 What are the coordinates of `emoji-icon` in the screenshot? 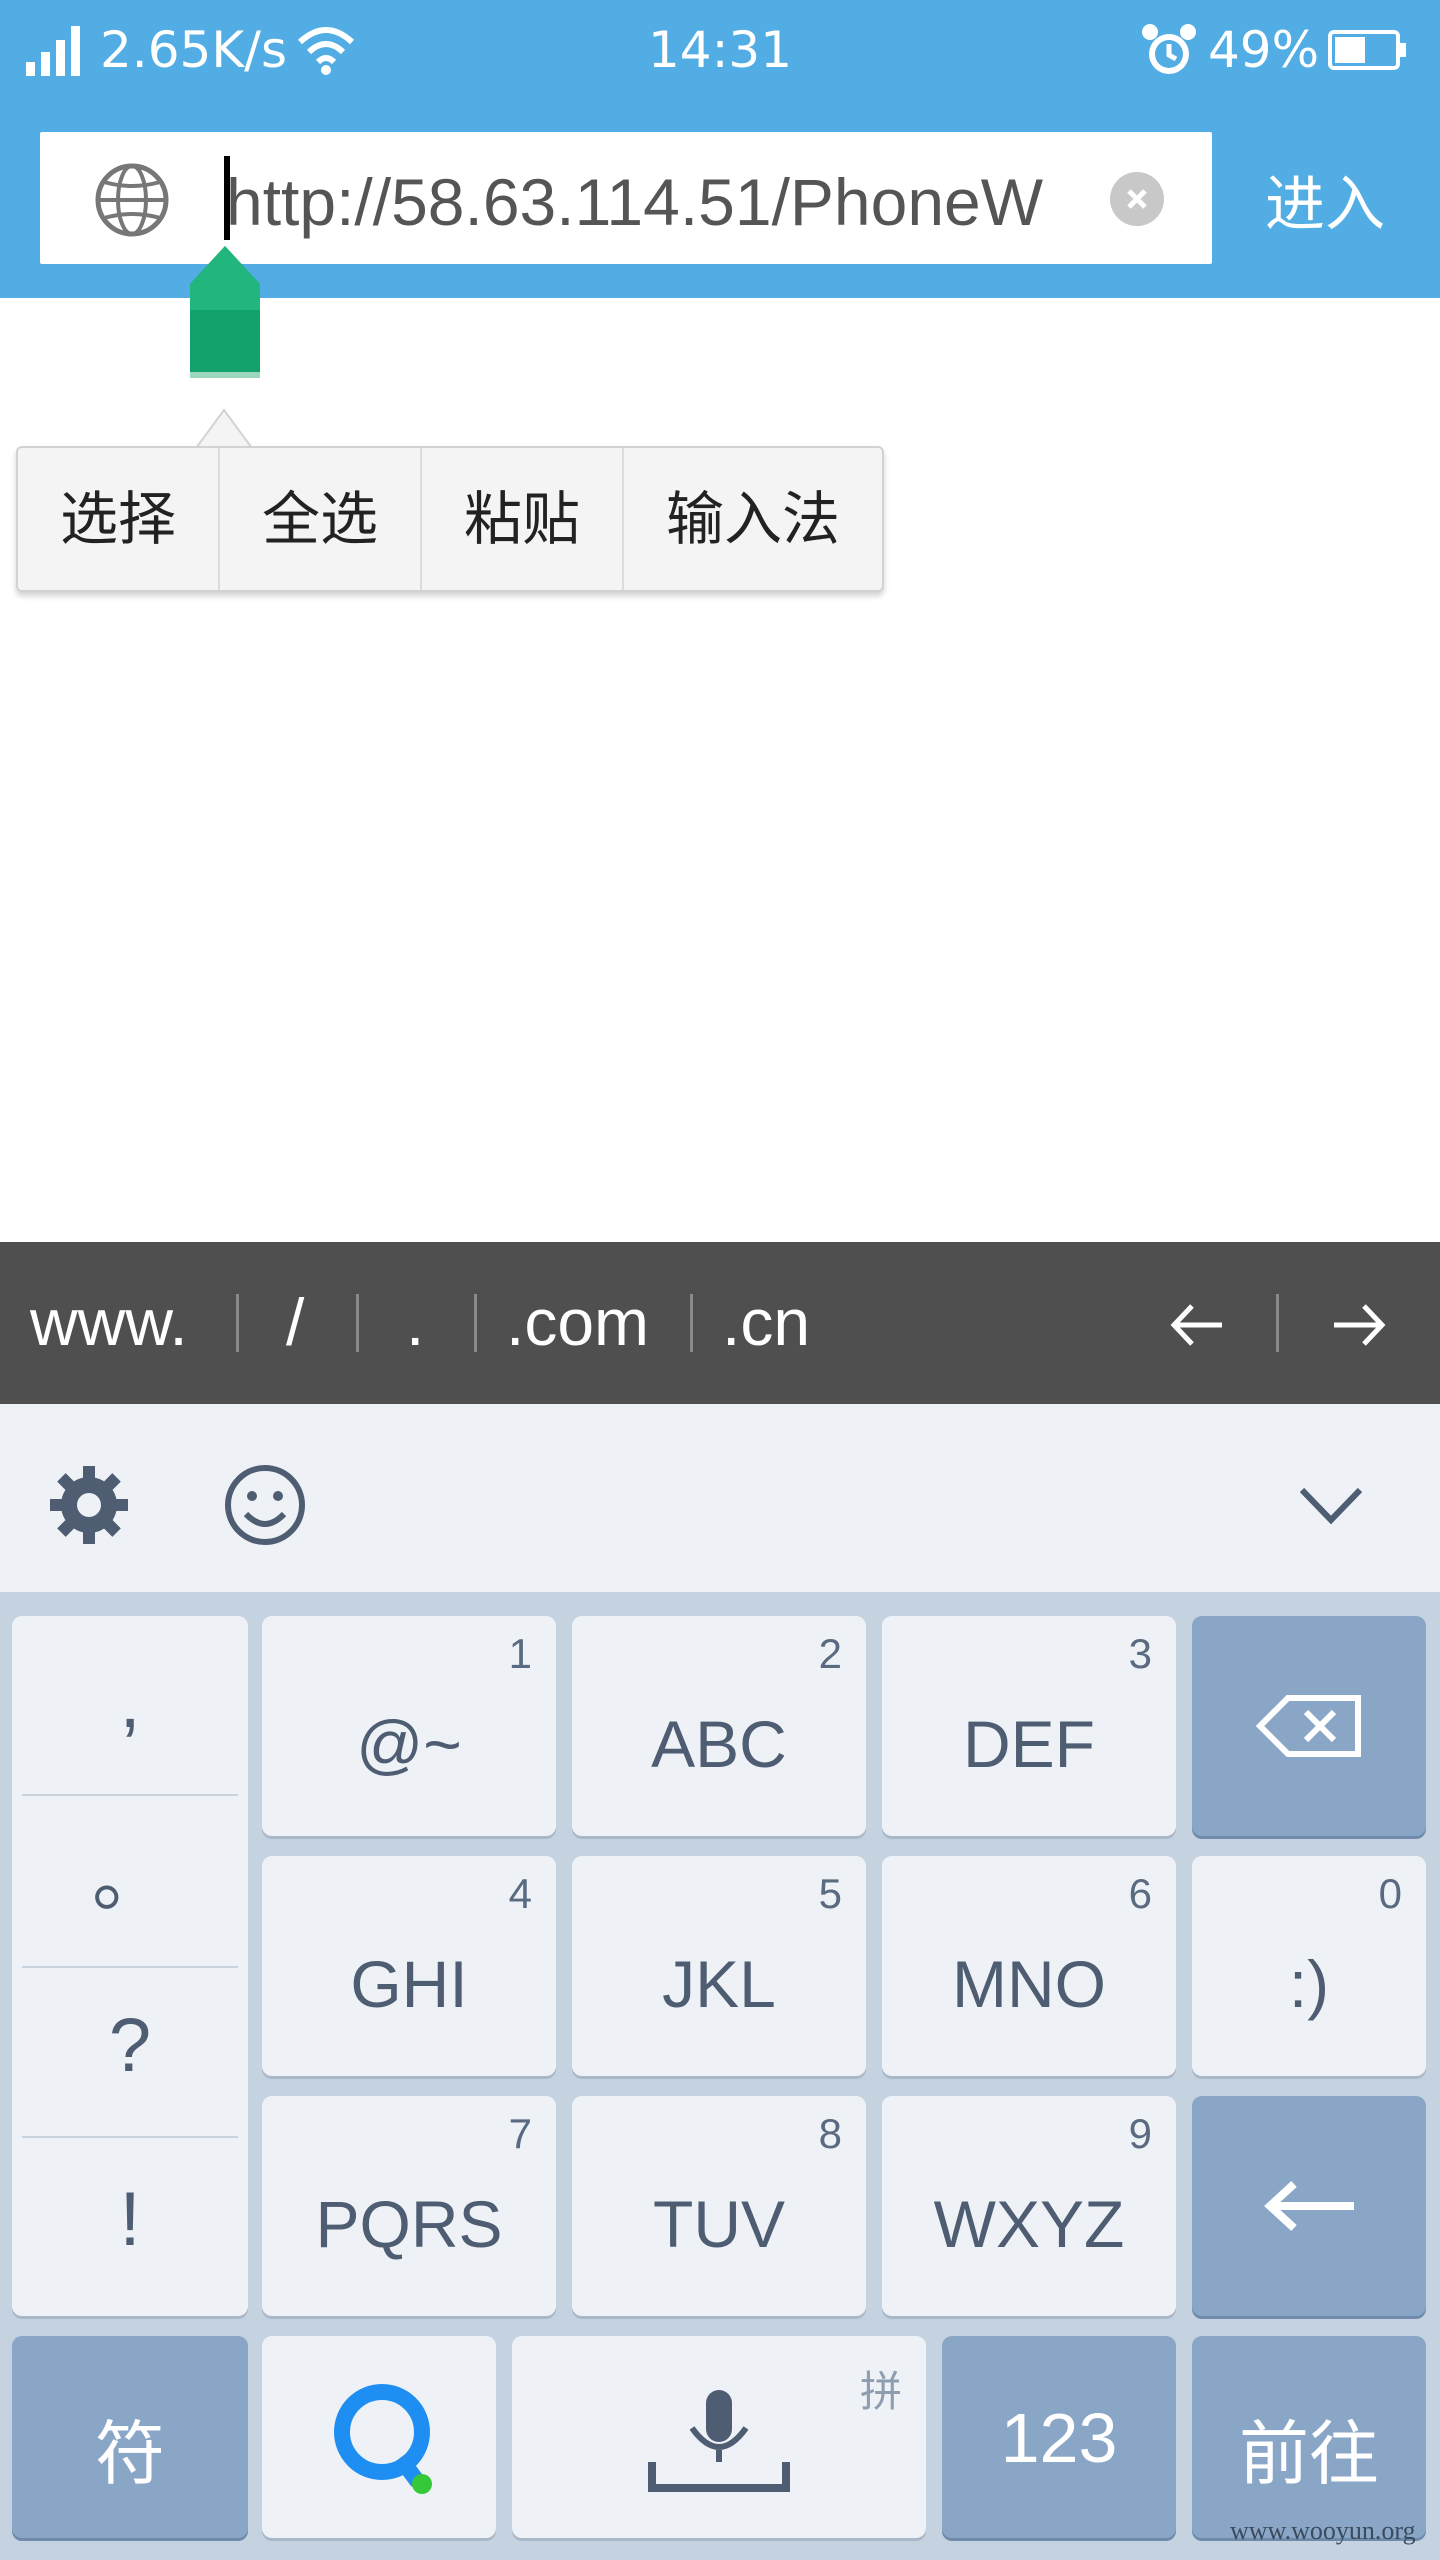 It's located at (265, 1505).